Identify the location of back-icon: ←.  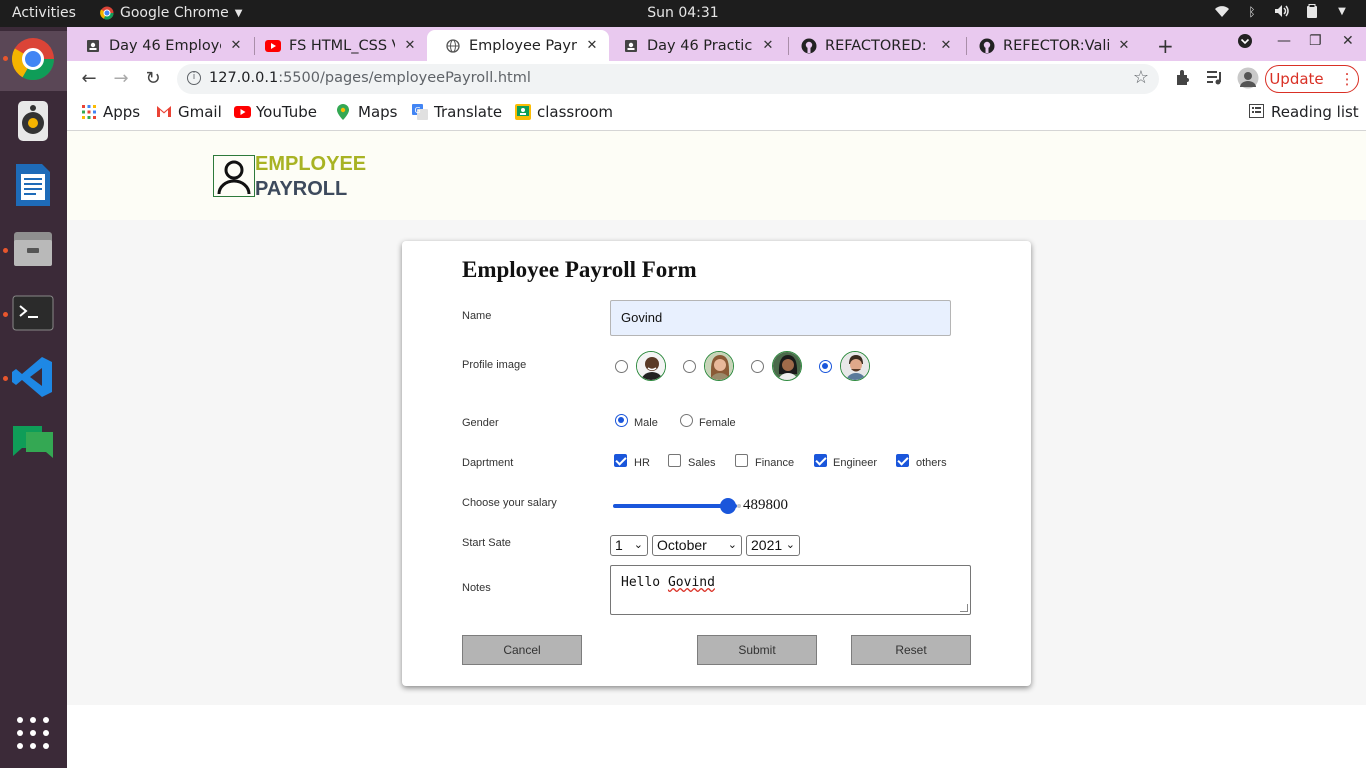
(89, 78).